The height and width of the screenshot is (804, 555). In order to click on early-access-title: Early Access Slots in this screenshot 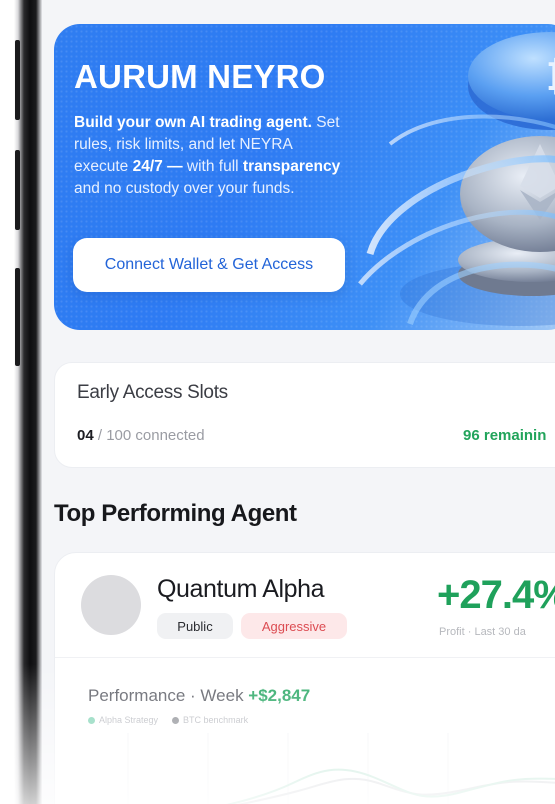, I will do `click(152, 392)`.